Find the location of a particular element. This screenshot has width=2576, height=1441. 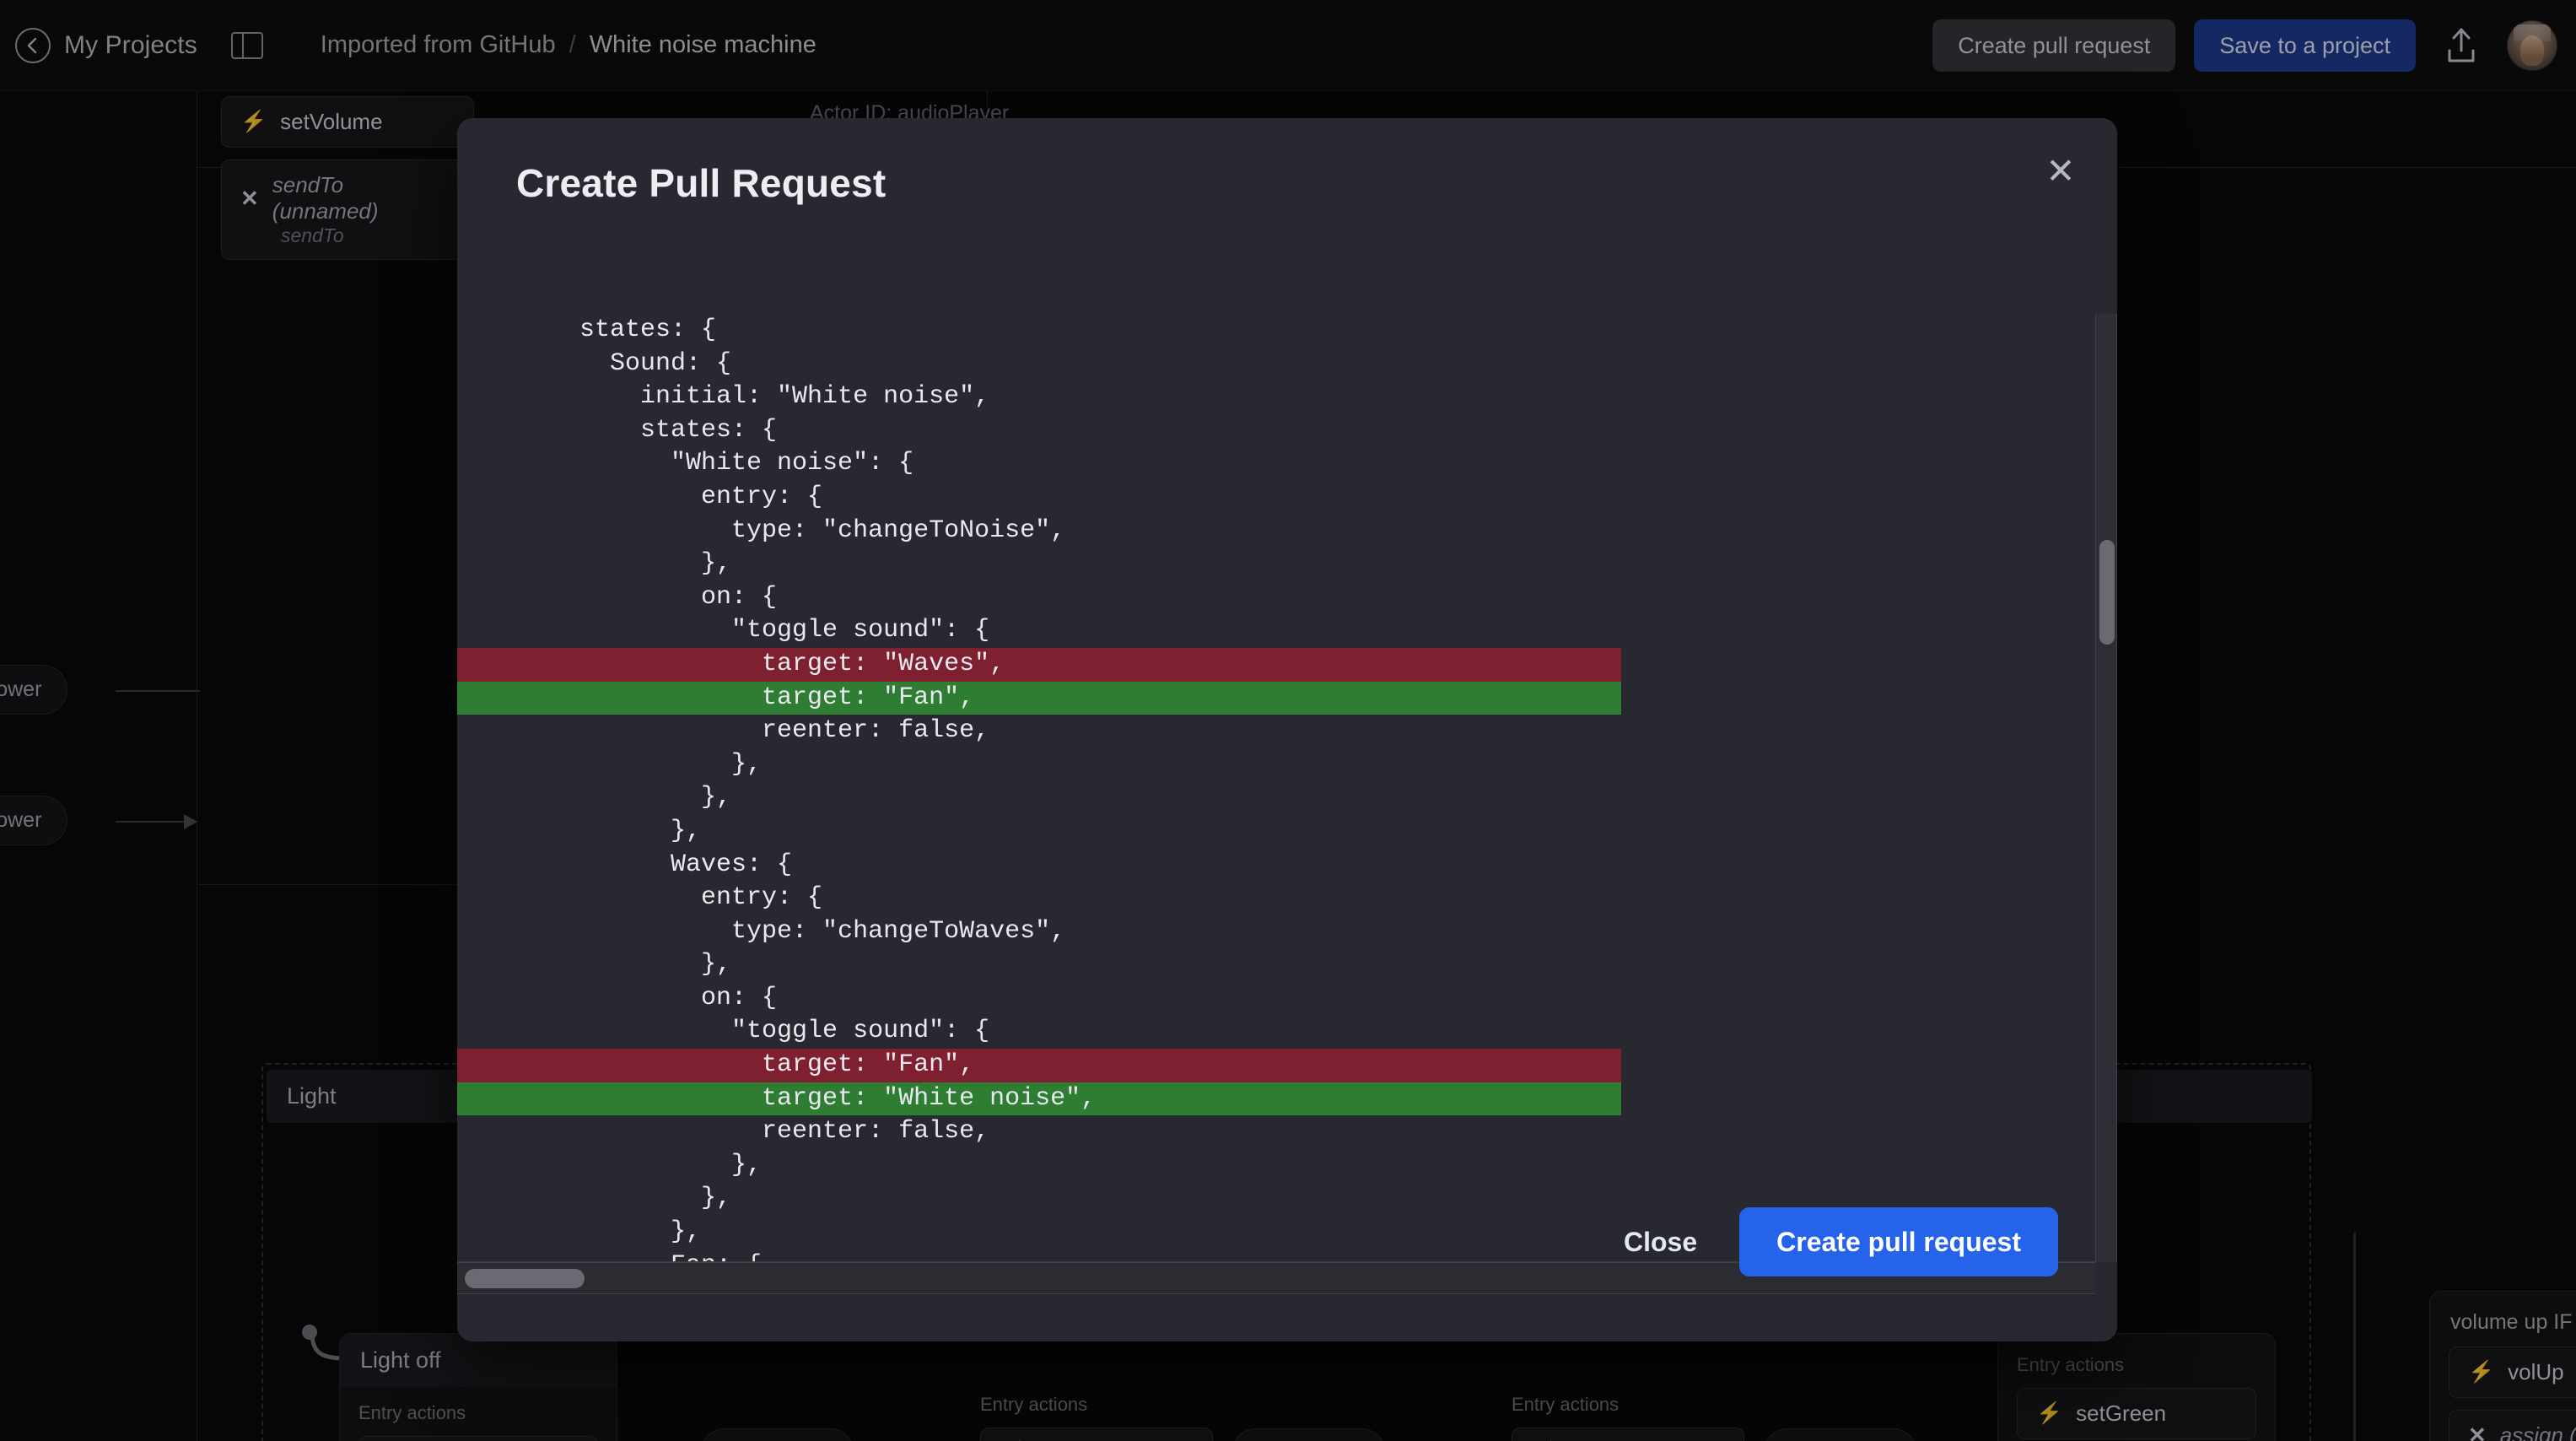

code-line: "White noise": { is located at coordinates (716, 463).